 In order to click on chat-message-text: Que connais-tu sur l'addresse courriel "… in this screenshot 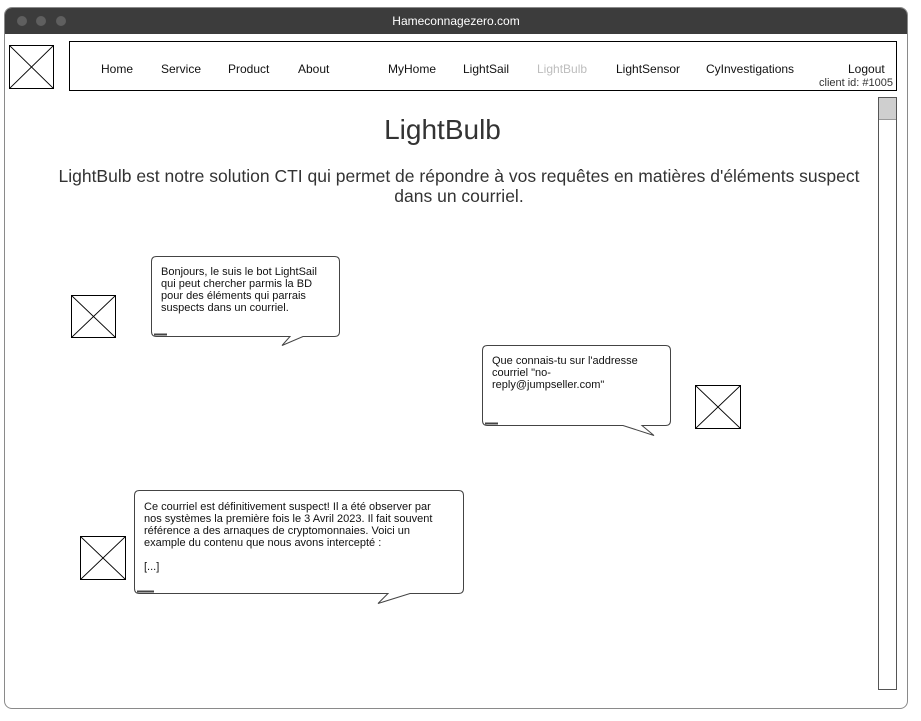, I will do `click(565, 373)`.